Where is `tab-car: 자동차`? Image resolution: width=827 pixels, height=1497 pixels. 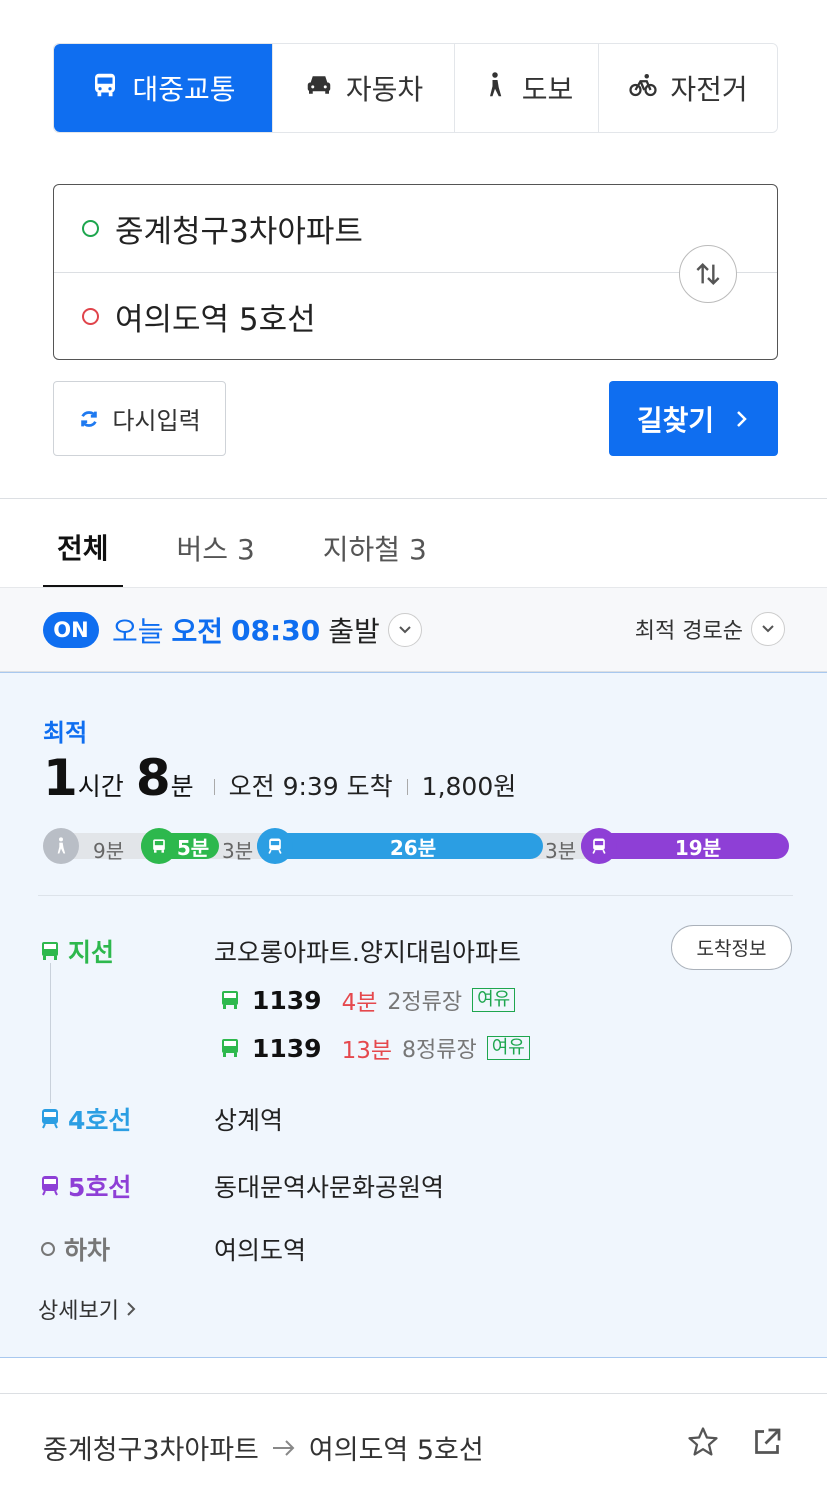
tab-car: 자동차 is located at coordinates (363, 88).